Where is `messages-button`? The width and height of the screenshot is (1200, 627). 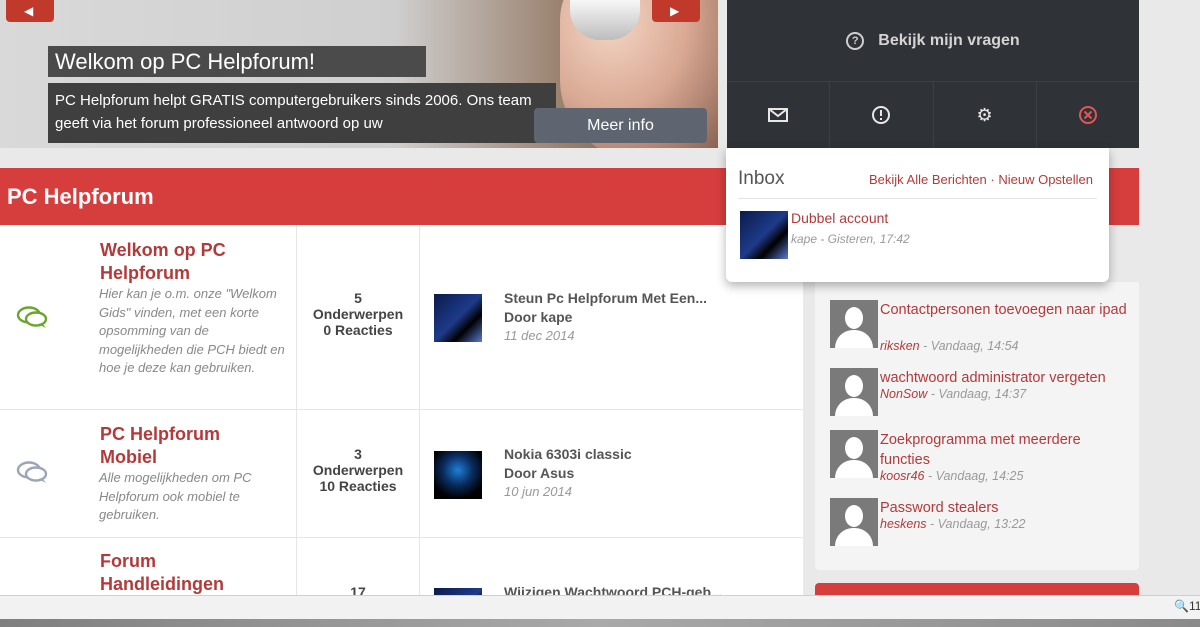 messages-button is located at coordinates (779, 115).